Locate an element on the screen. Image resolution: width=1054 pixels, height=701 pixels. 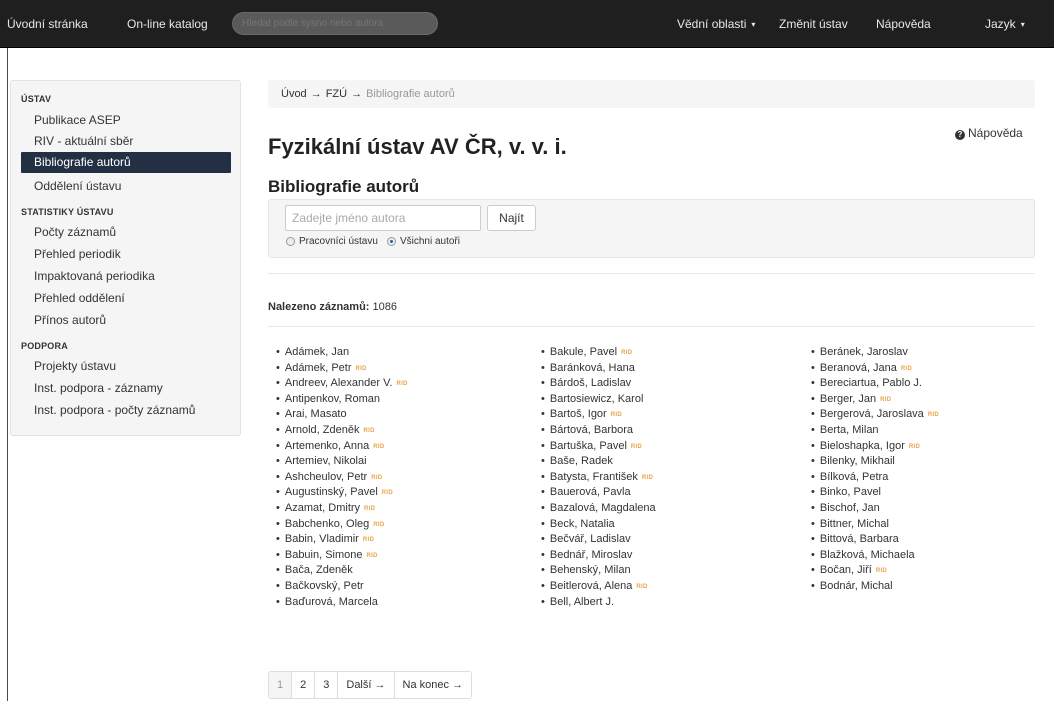
page-1-link: 1 is located at coordinates (280, 685).